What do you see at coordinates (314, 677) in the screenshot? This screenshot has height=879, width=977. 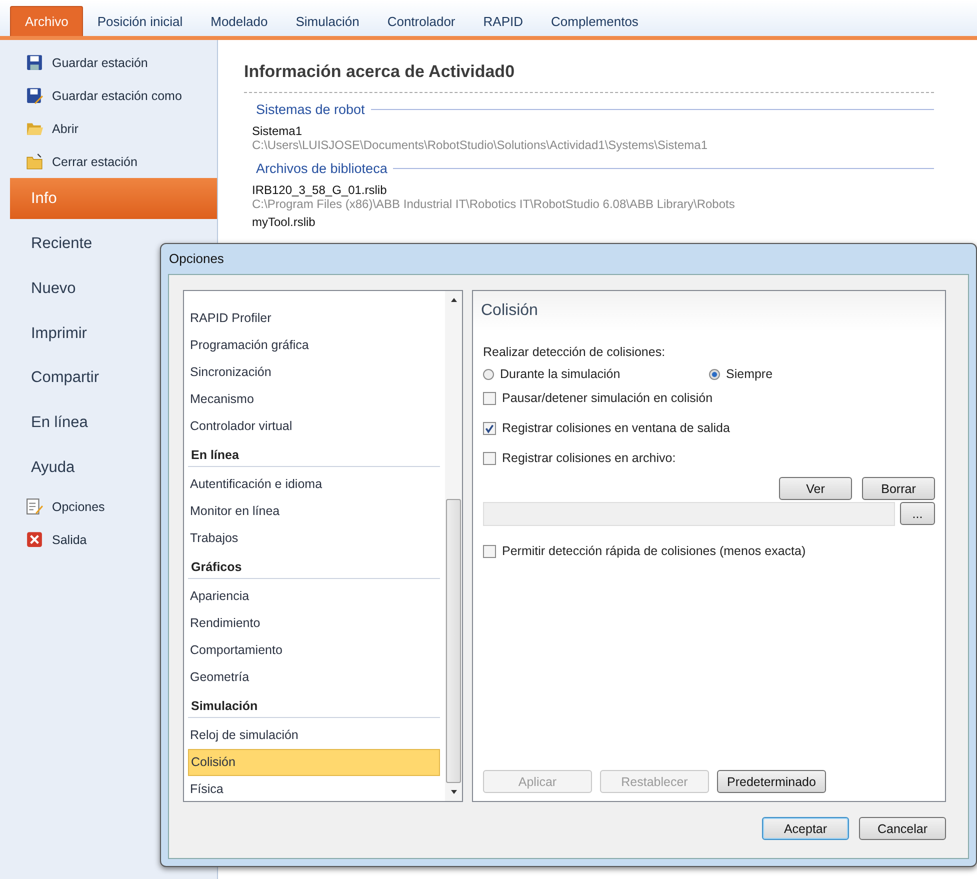 I see `list-item: Geometría` at bounding box center [314, 677].